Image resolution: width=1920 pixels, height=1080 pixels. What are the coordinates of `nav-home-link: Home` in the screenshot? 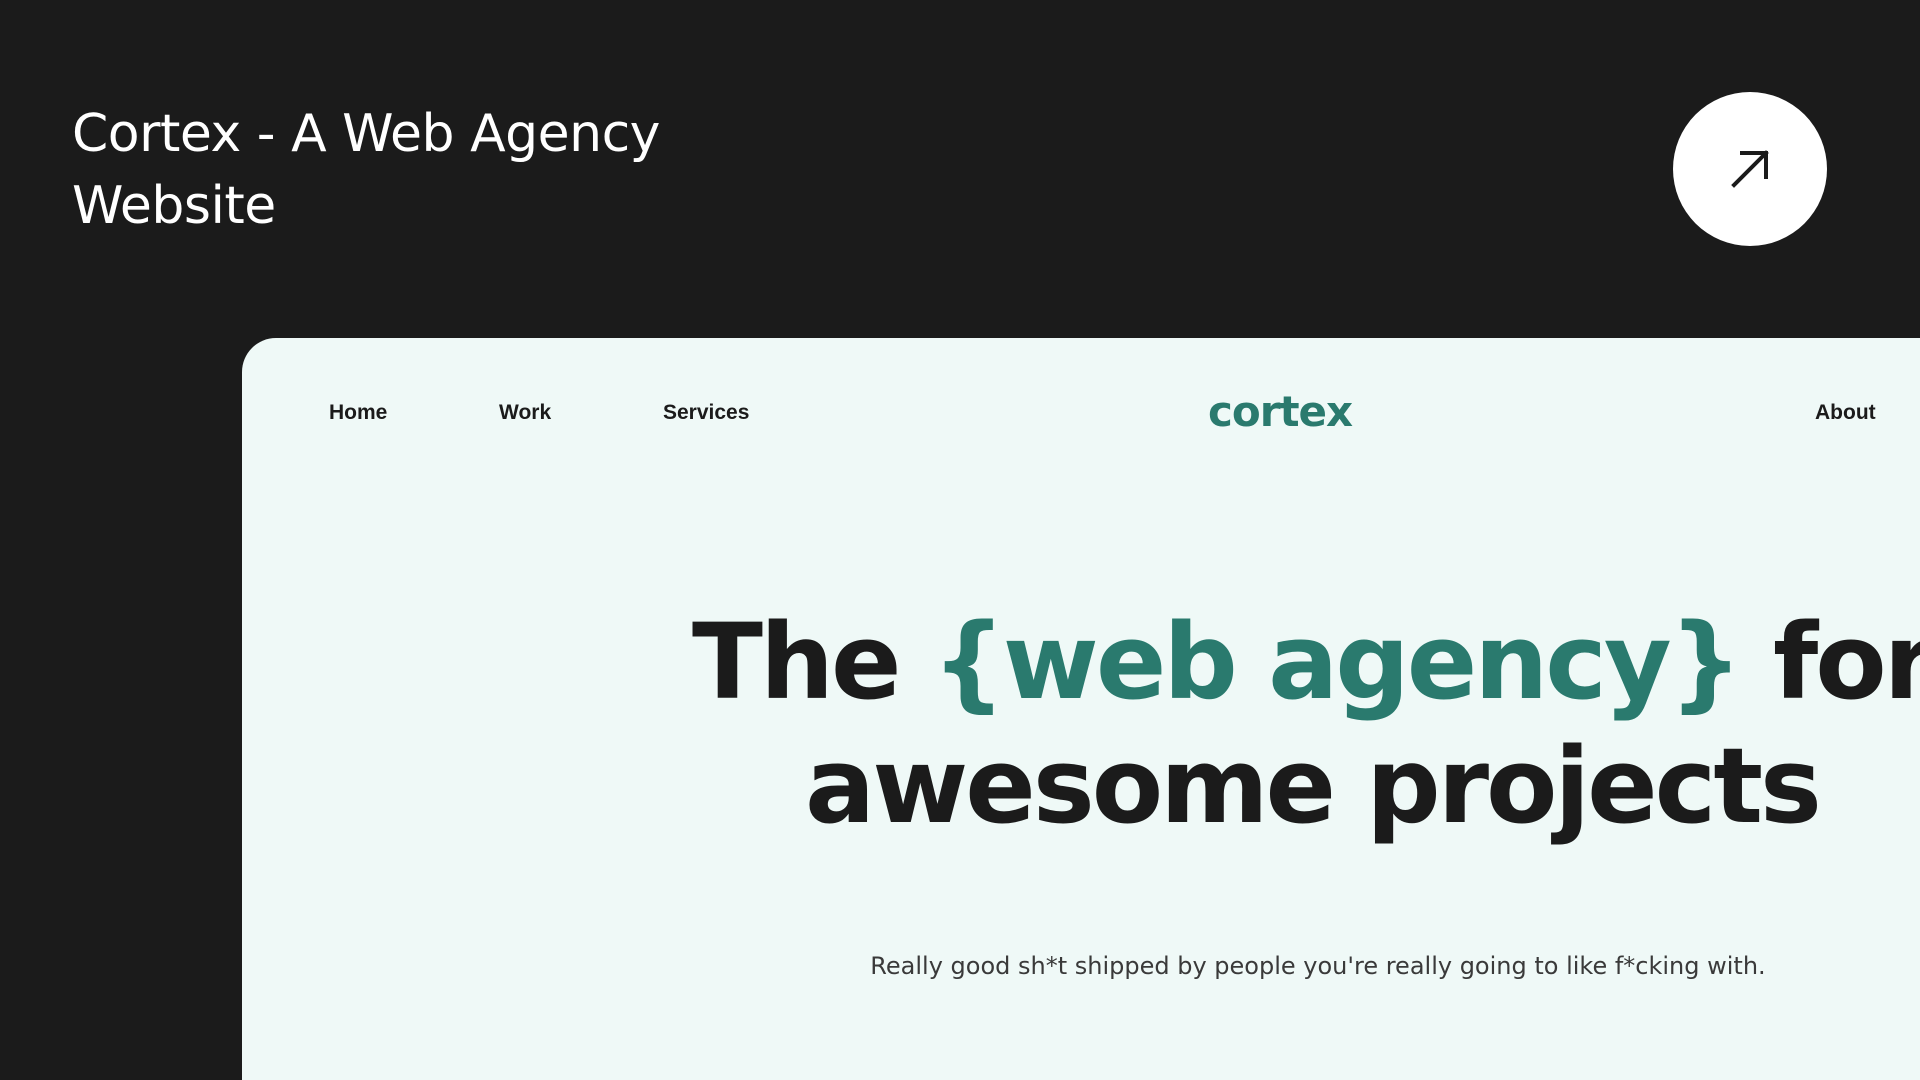 It's located at (358, 413).